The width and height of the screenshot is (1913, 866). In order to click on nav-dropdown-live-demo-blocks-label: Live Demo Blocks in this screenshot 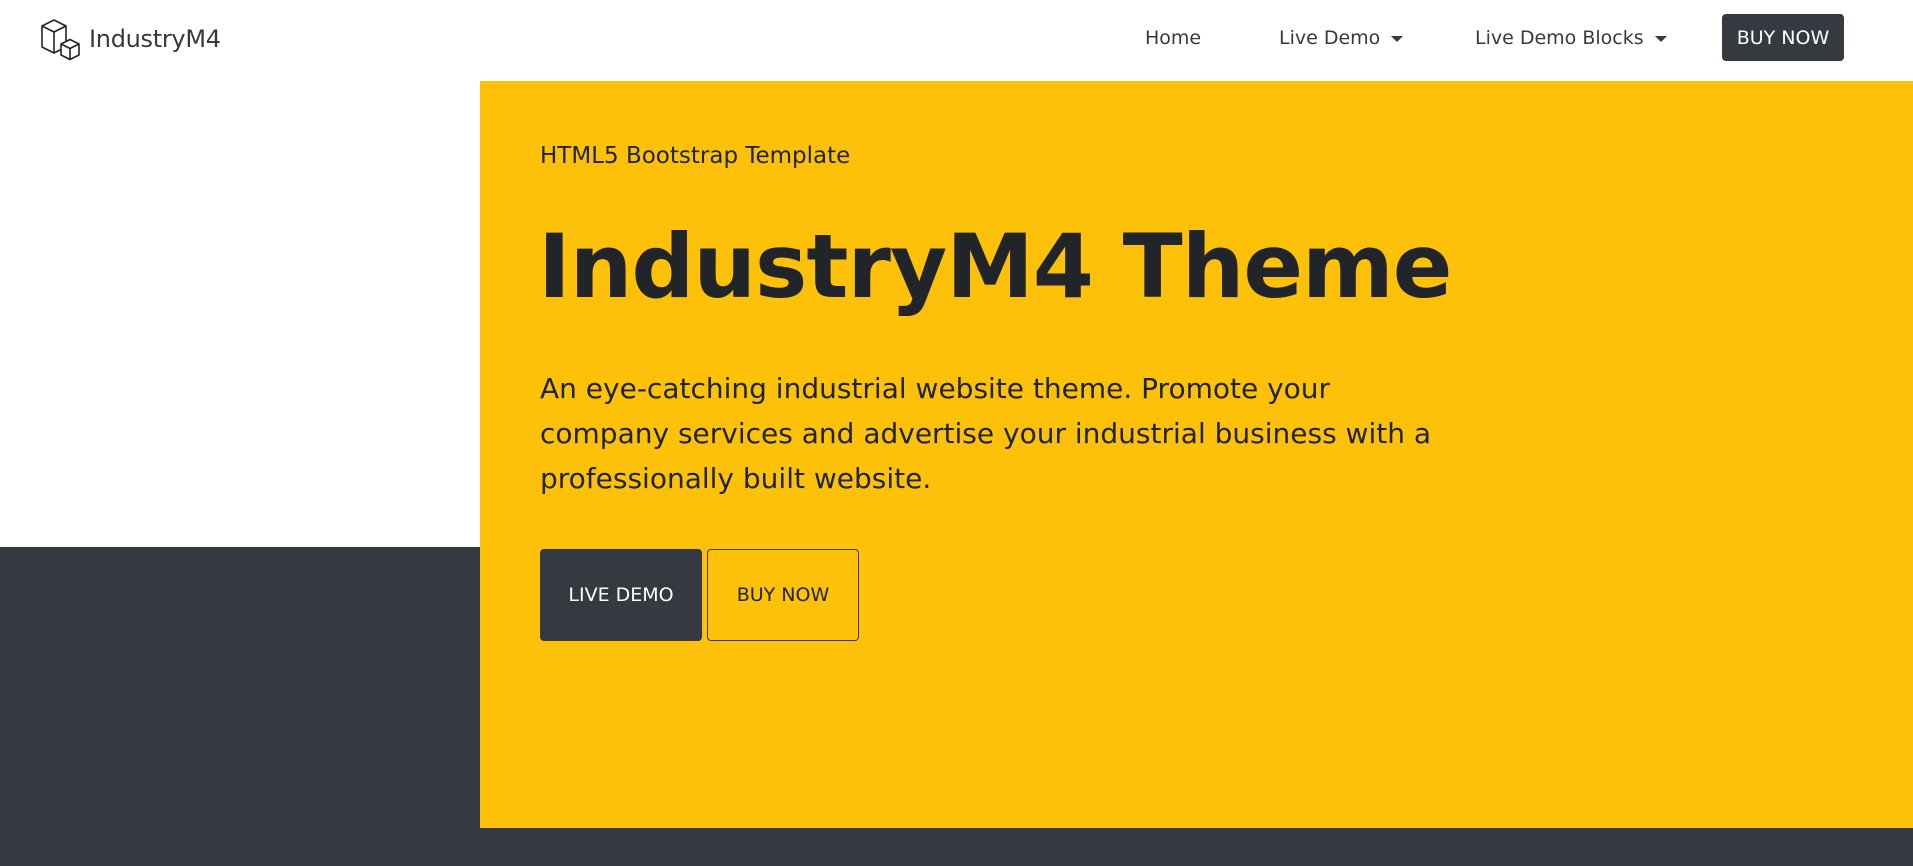, I will do `click(1559, 38)`.